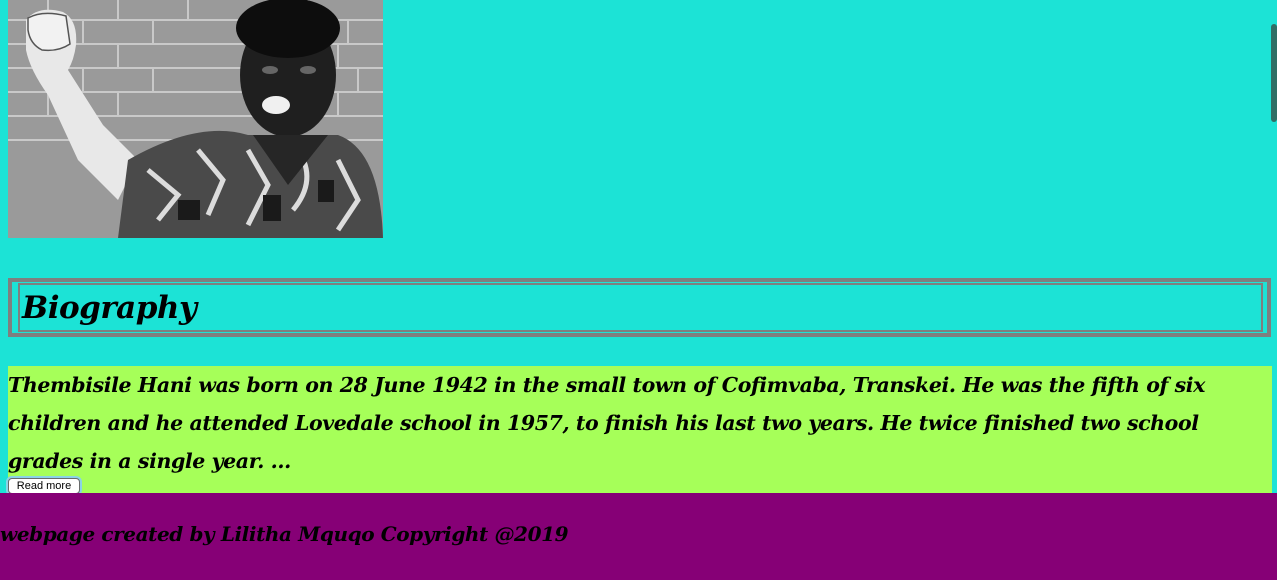  I want to click on biography-inner-border, so click(640, 307).